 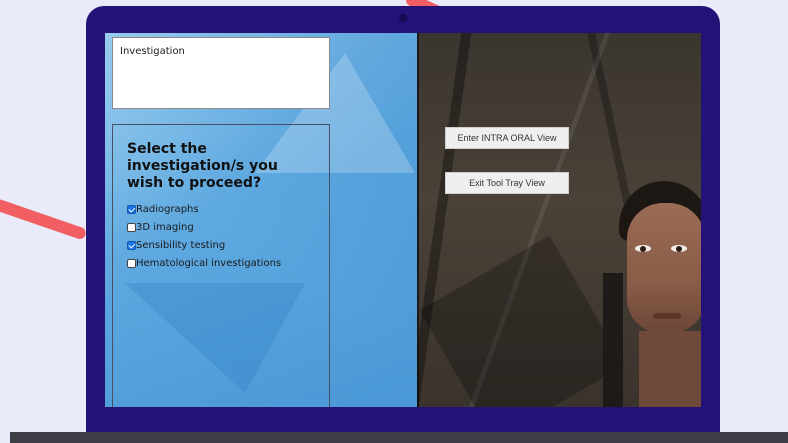 What do you see at coordinates (399, 437) in the screenshot?
I see `laptop-base` at bounding box center [399, 437].